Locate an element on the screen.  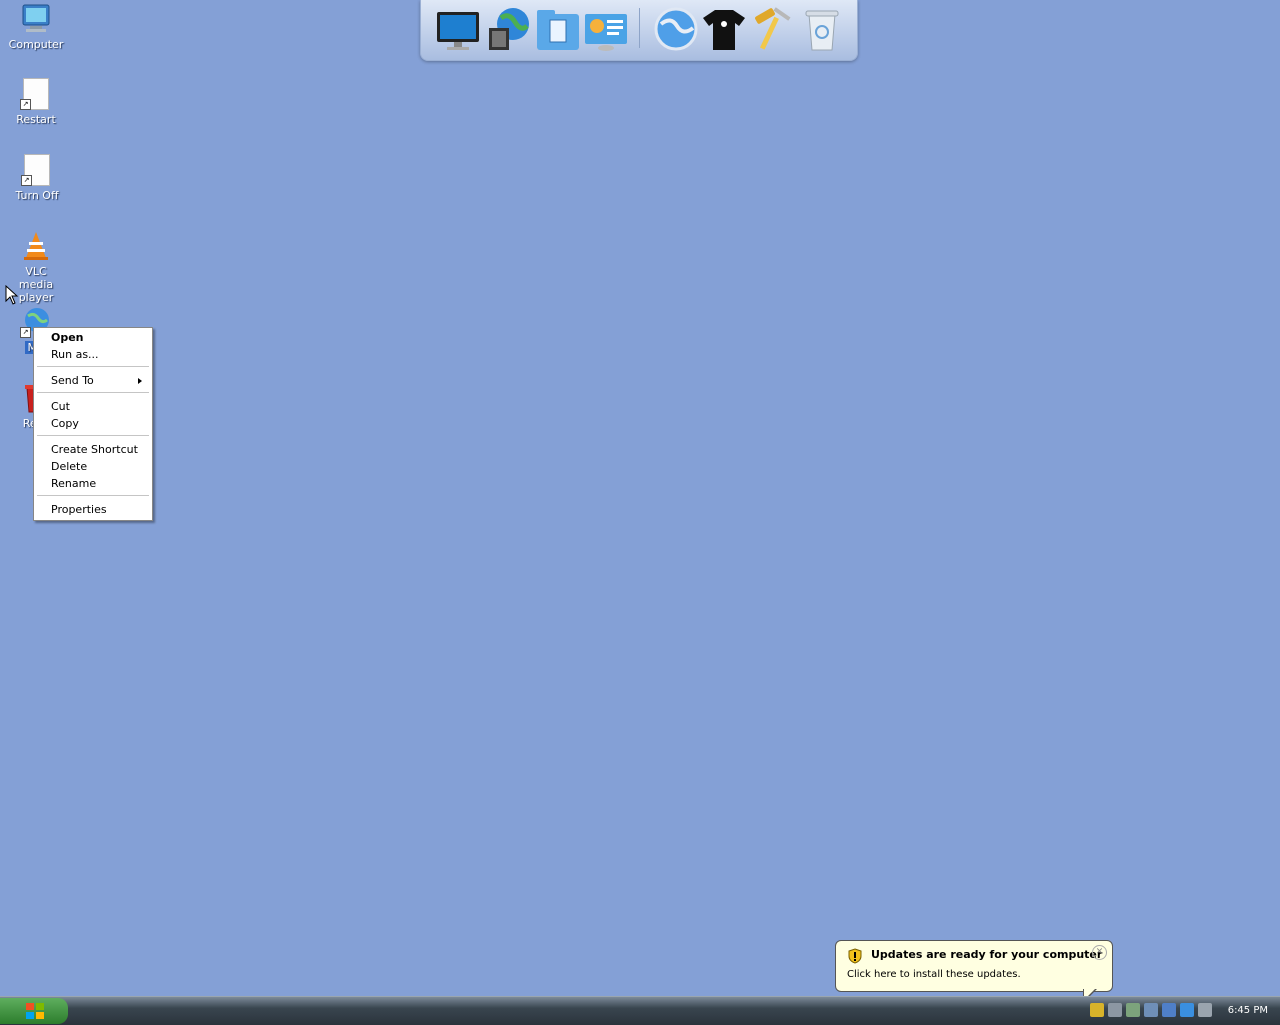
window-icon is located at coordinates (1205, 1010).